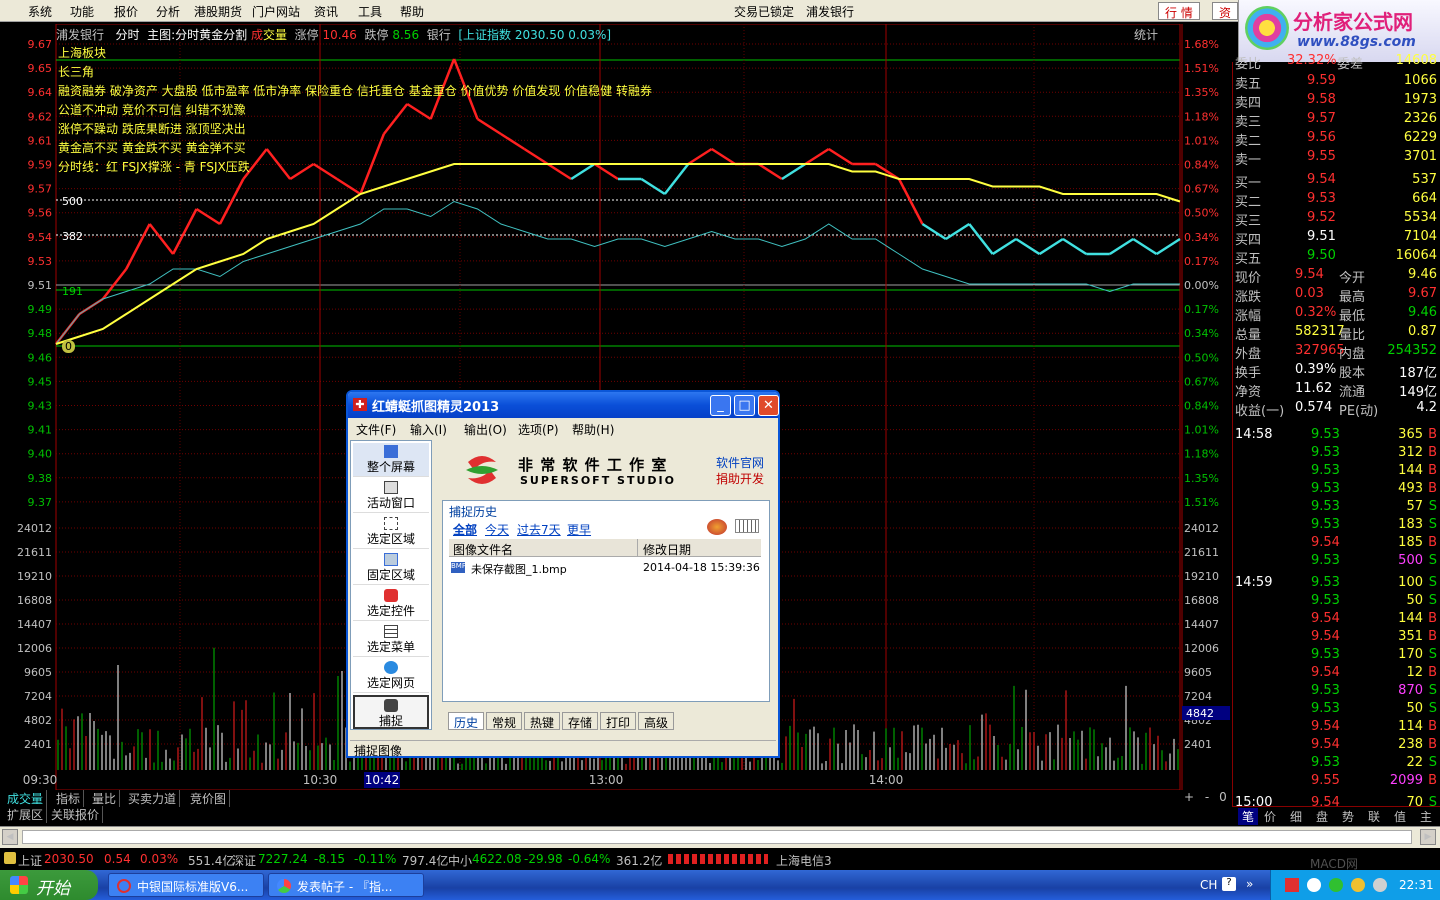  What do you see at coordinates (1229, 884) in the screenshot?
I see `help-icon: ?` at bounding box center [1229, 884].